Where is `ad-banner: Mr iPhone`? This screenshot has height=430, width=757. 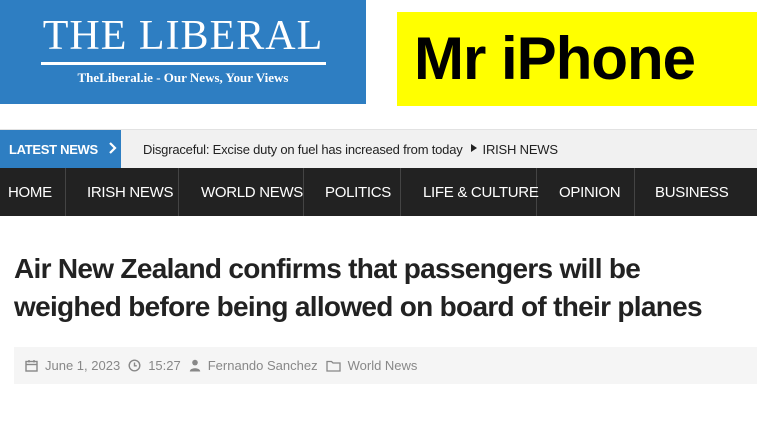
ad-banner: Mr iPhone is located at coordinates (577, 59).